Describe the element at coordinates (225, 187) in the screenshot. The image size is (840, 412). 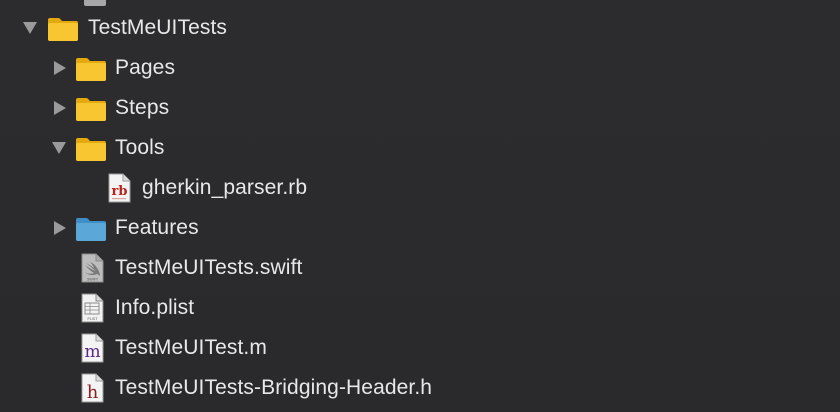
I see `row-label: gherkin_parser.rb` at that location.